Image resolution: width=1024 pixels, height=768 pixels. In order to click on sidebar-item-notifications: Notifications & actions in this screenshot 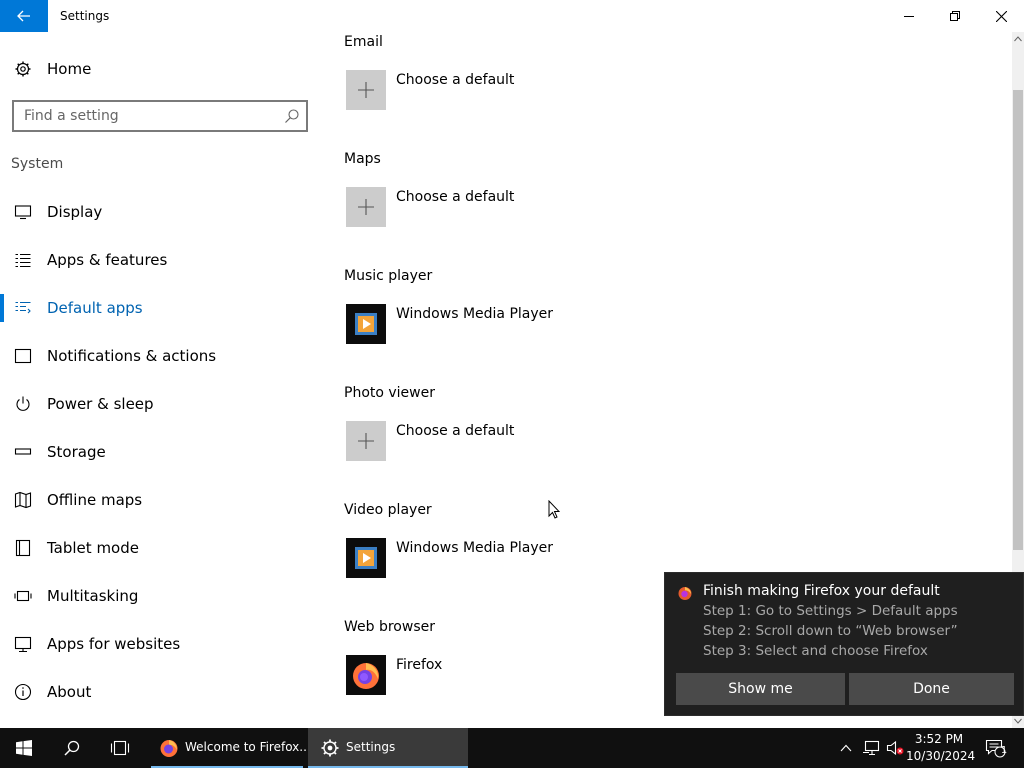, I will do `click(160, 356)`.